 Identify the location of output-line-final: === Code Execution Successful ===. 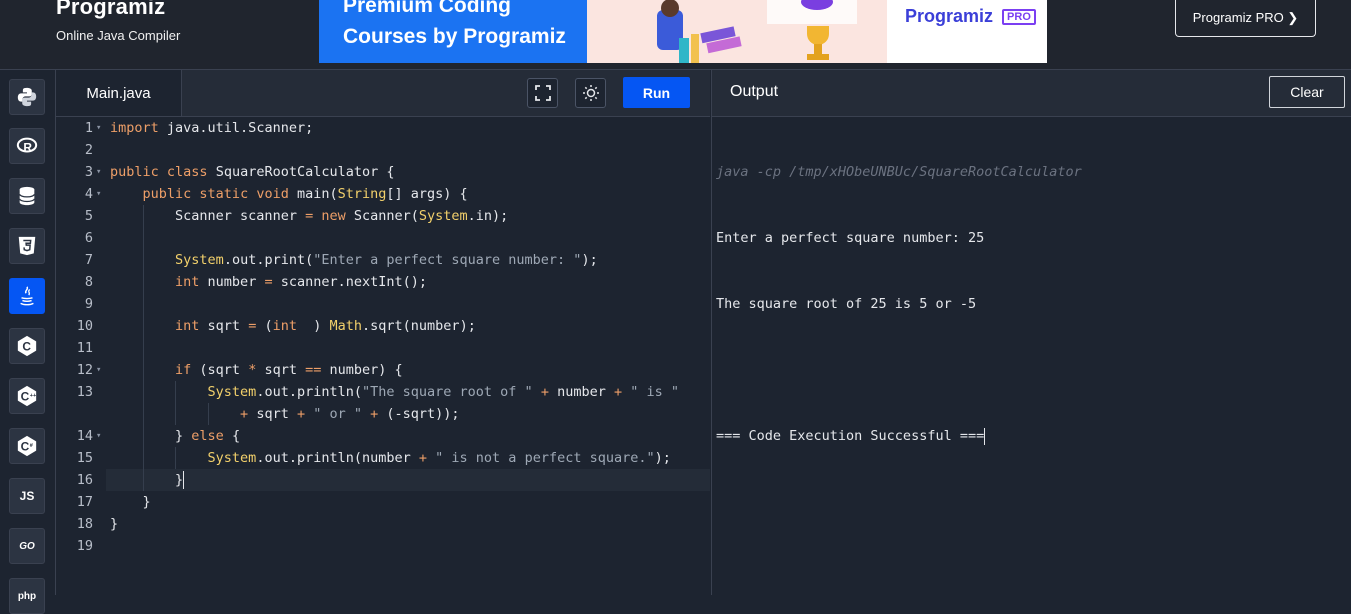
(899, 436).